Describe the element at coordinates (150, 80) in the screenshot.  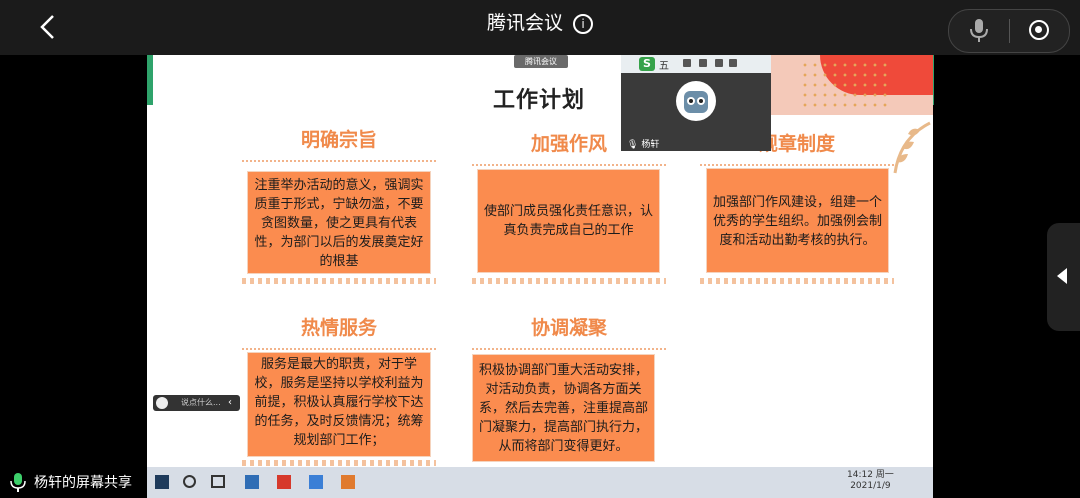
I see `share-border-left-top` at that location.